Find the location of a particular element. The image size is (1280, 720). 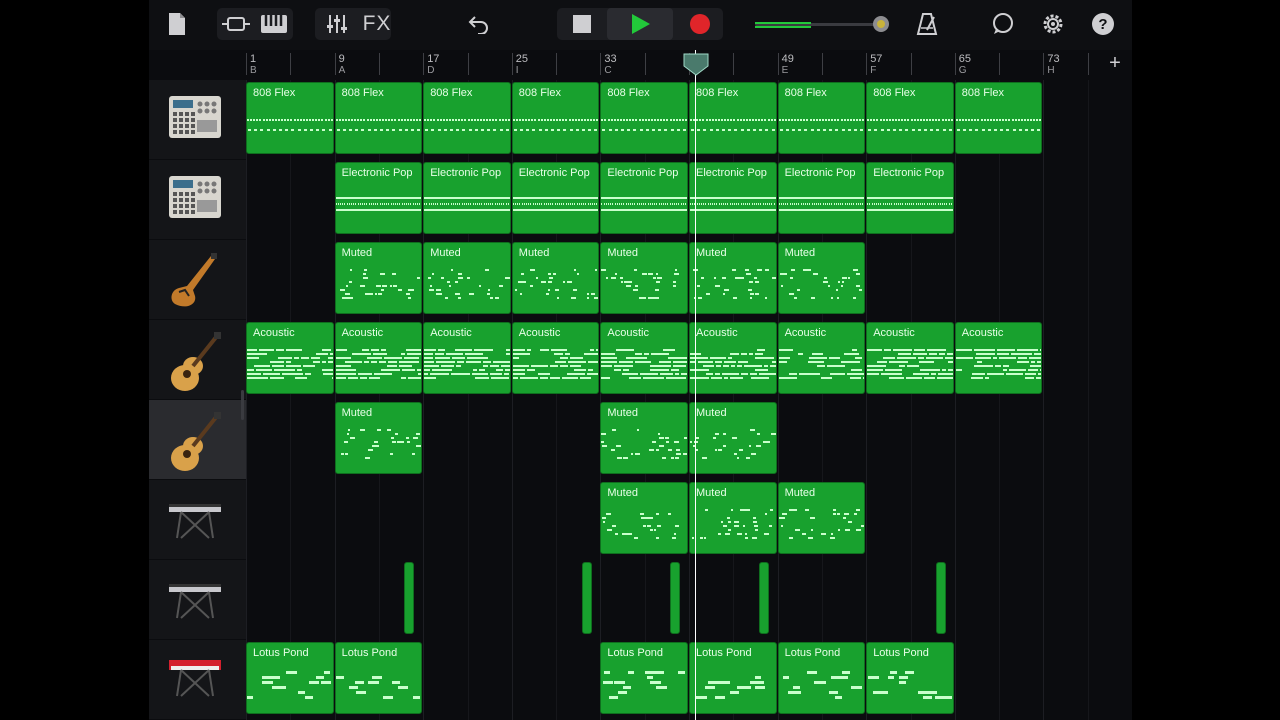

playhead-handle is located at coordinates (696, 64).